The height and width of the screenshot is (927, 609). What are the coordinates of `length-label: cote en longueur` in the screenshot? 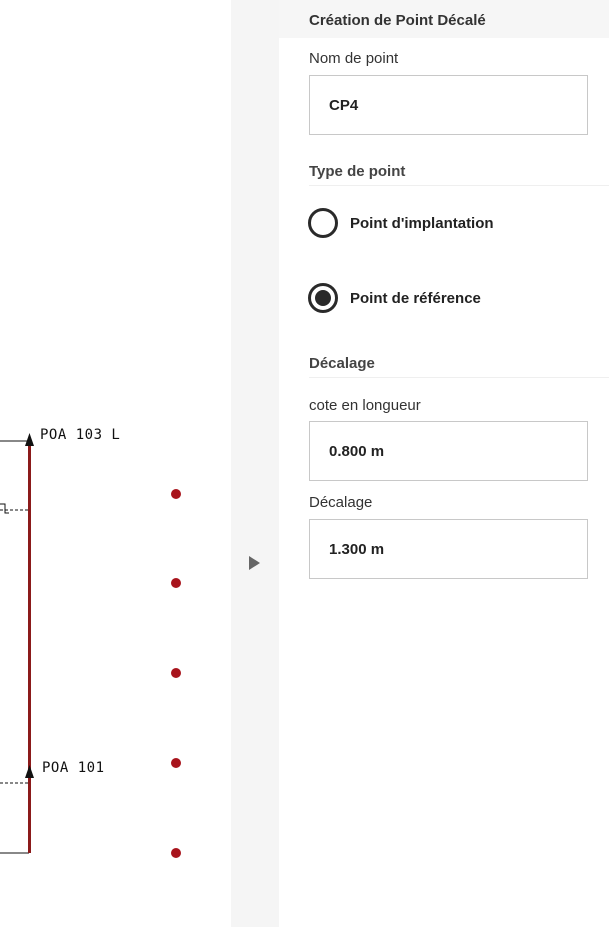 It's located at (365, 405).